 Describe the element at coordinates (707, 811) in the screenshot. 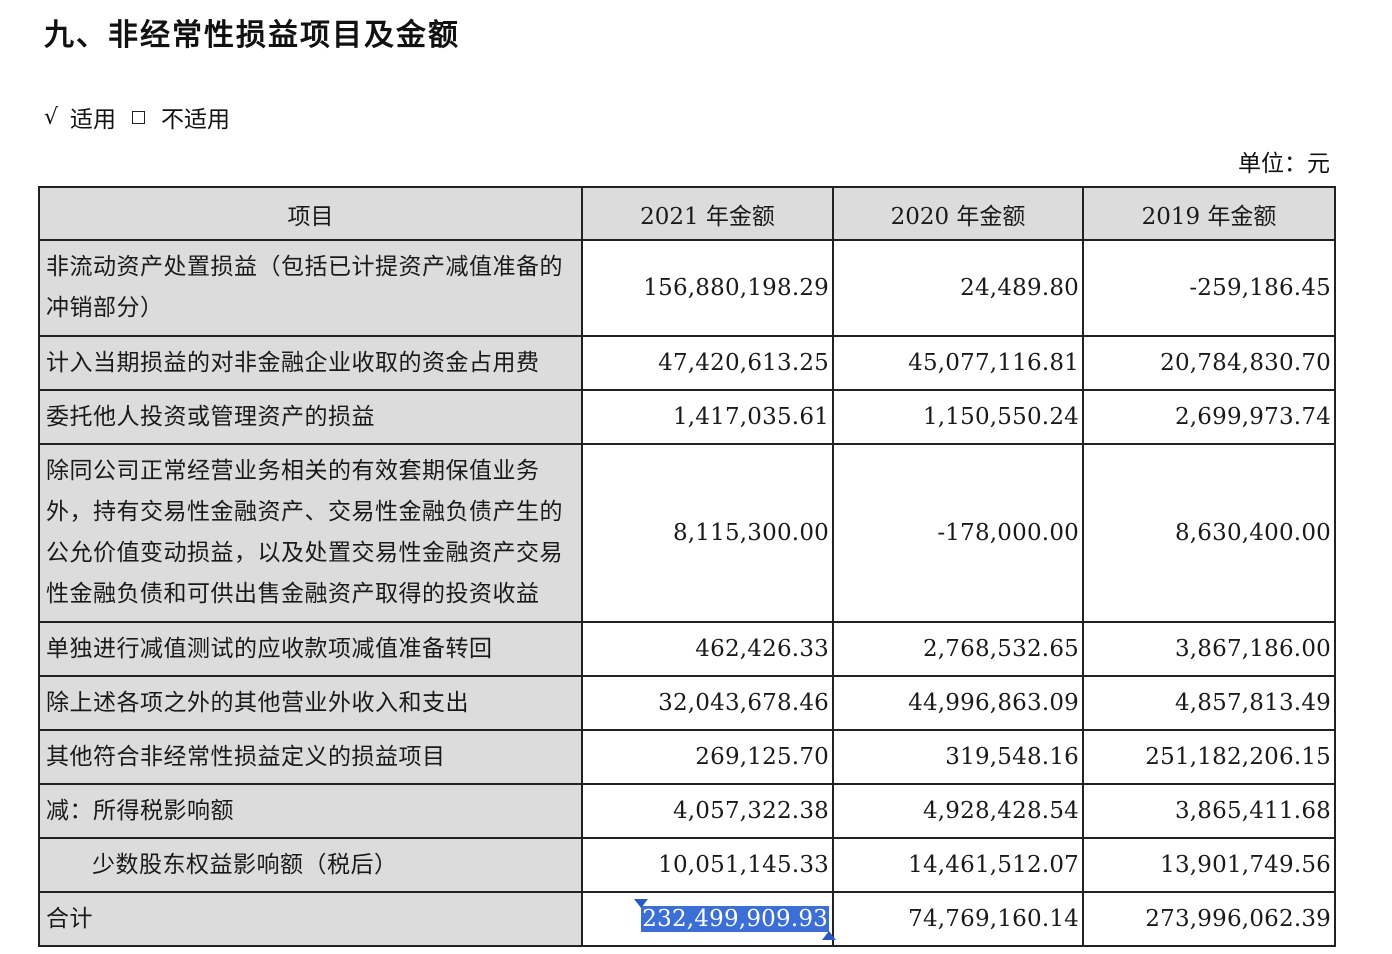

I see `cell-2021: 4,057,322.38` at that location.